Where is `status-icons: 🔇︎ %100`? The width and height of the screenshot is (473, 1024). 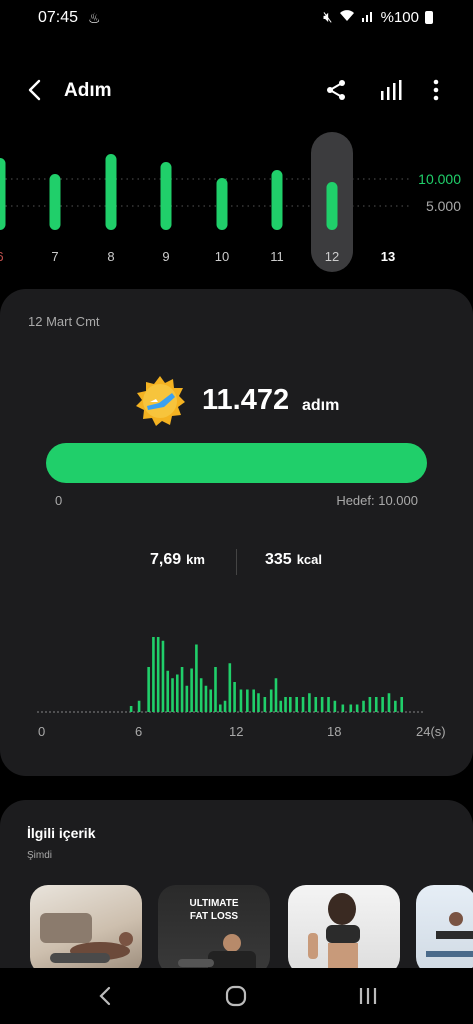
status-icons: 🔇︎ %100 is located at coordinates (378, 17).